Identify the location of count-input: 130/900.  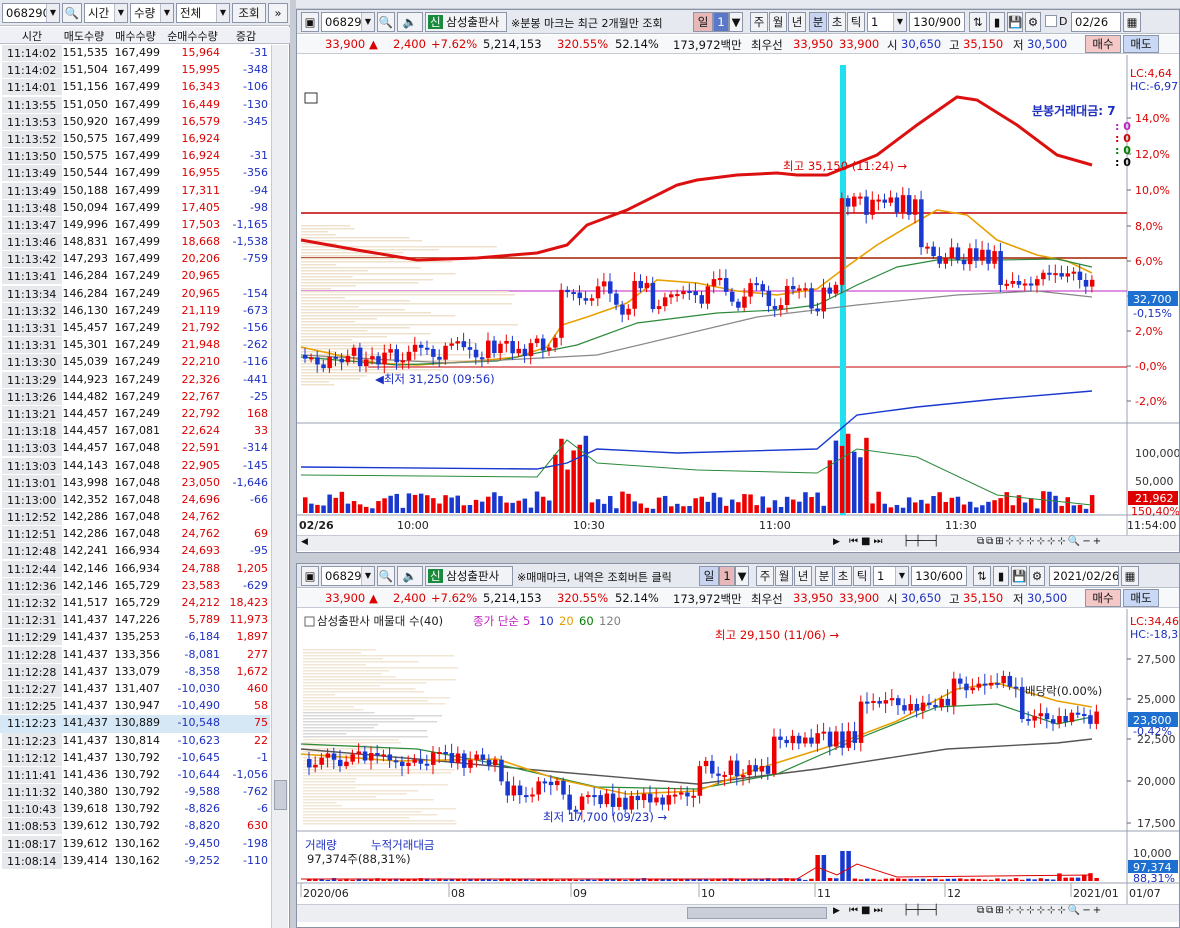
(937, 22).